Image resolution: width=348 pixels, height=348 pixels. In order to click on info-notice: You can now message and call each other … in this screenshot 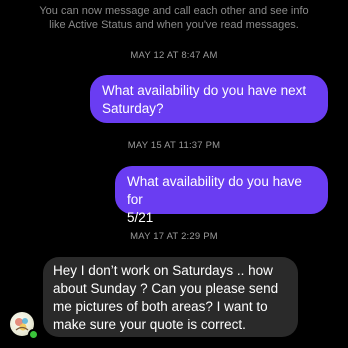, I will do `click(174, 18)`.